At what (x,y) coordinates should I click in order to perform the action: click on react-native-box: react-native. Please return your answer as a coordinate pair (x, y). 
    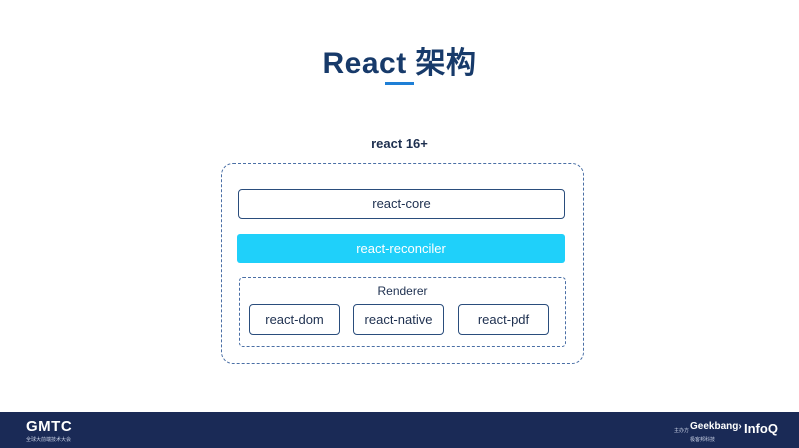
    Looking at the image, I should click on (398, 319).